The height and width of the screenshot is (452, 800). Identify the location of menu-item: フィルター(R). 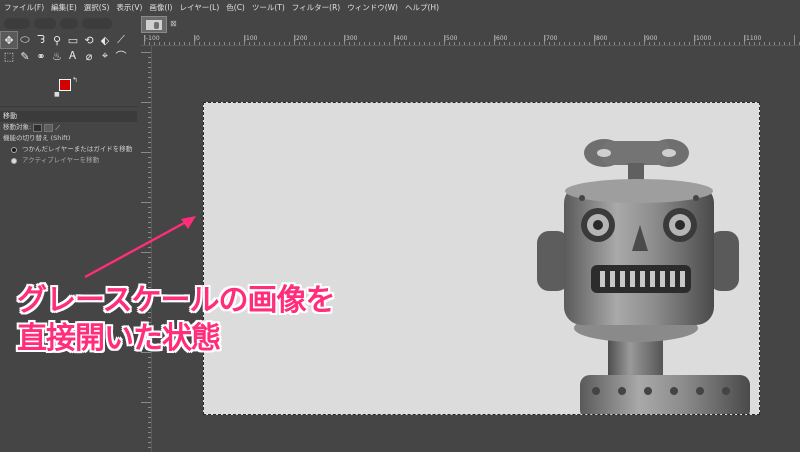
(316, 7).